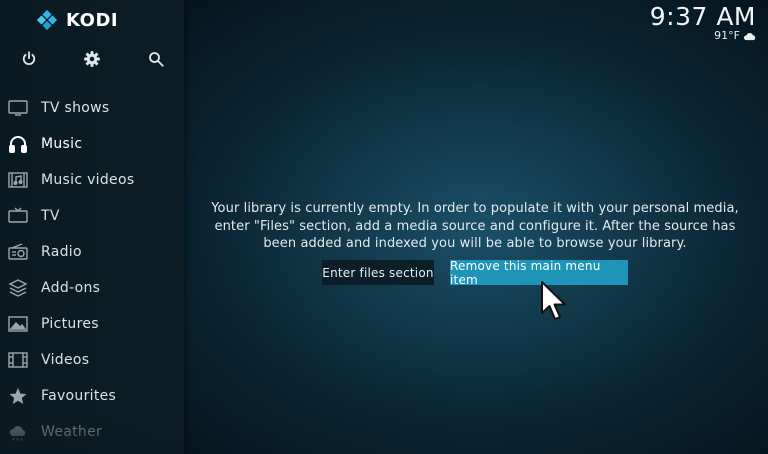  I want to click on addons-icon, so click(18, 288).